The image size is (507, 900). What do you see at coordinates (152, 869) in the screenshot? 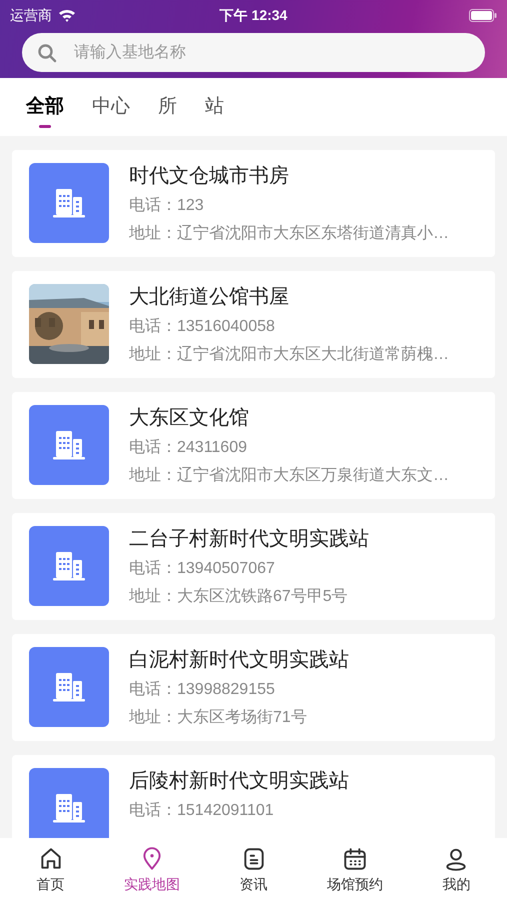
I see `nav-tab: 实践地图` at bounding box center [152, 869].